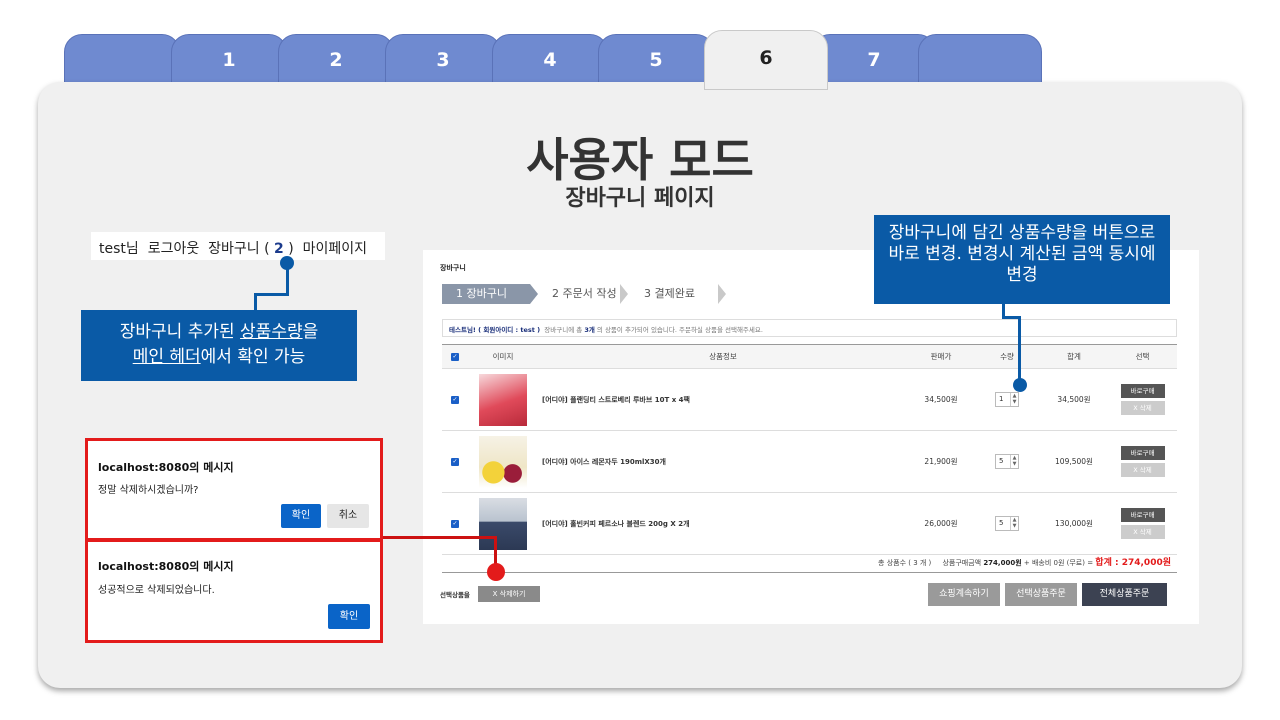  I want to click on callout-dot-right, so click(1020, 385).